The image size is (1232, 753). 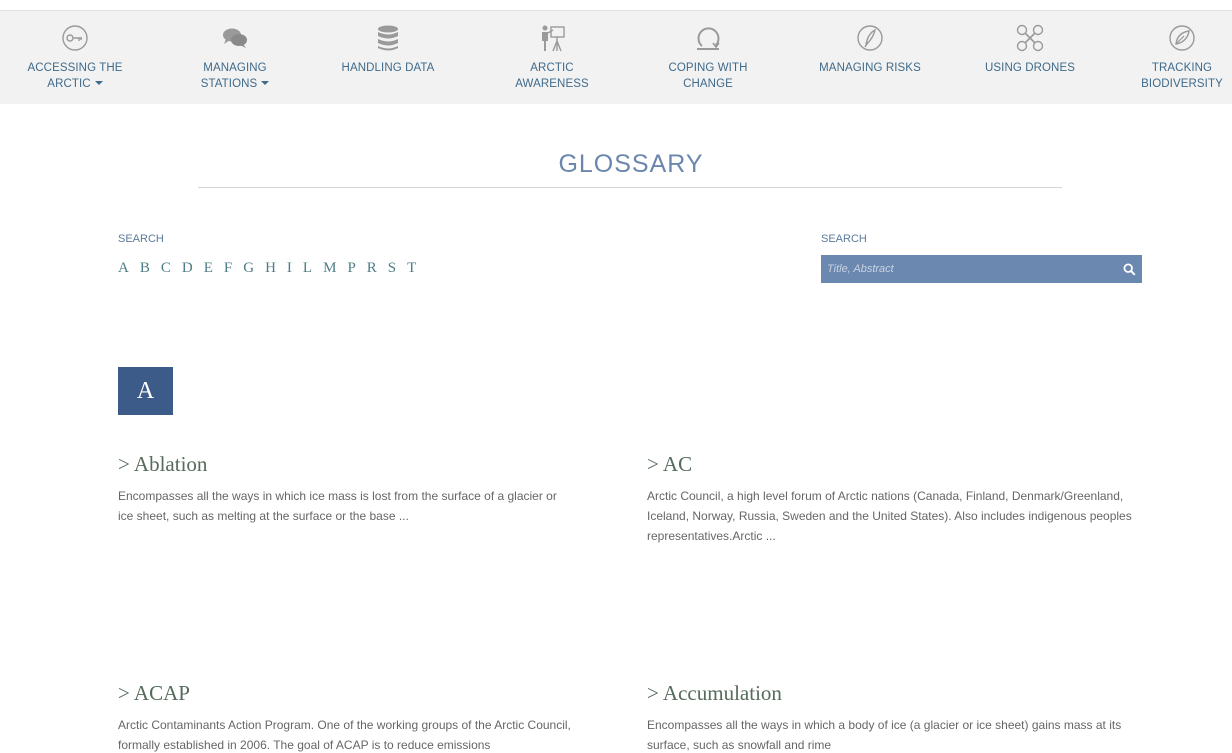 I want to click on search-box, so click(x=981, y=269).